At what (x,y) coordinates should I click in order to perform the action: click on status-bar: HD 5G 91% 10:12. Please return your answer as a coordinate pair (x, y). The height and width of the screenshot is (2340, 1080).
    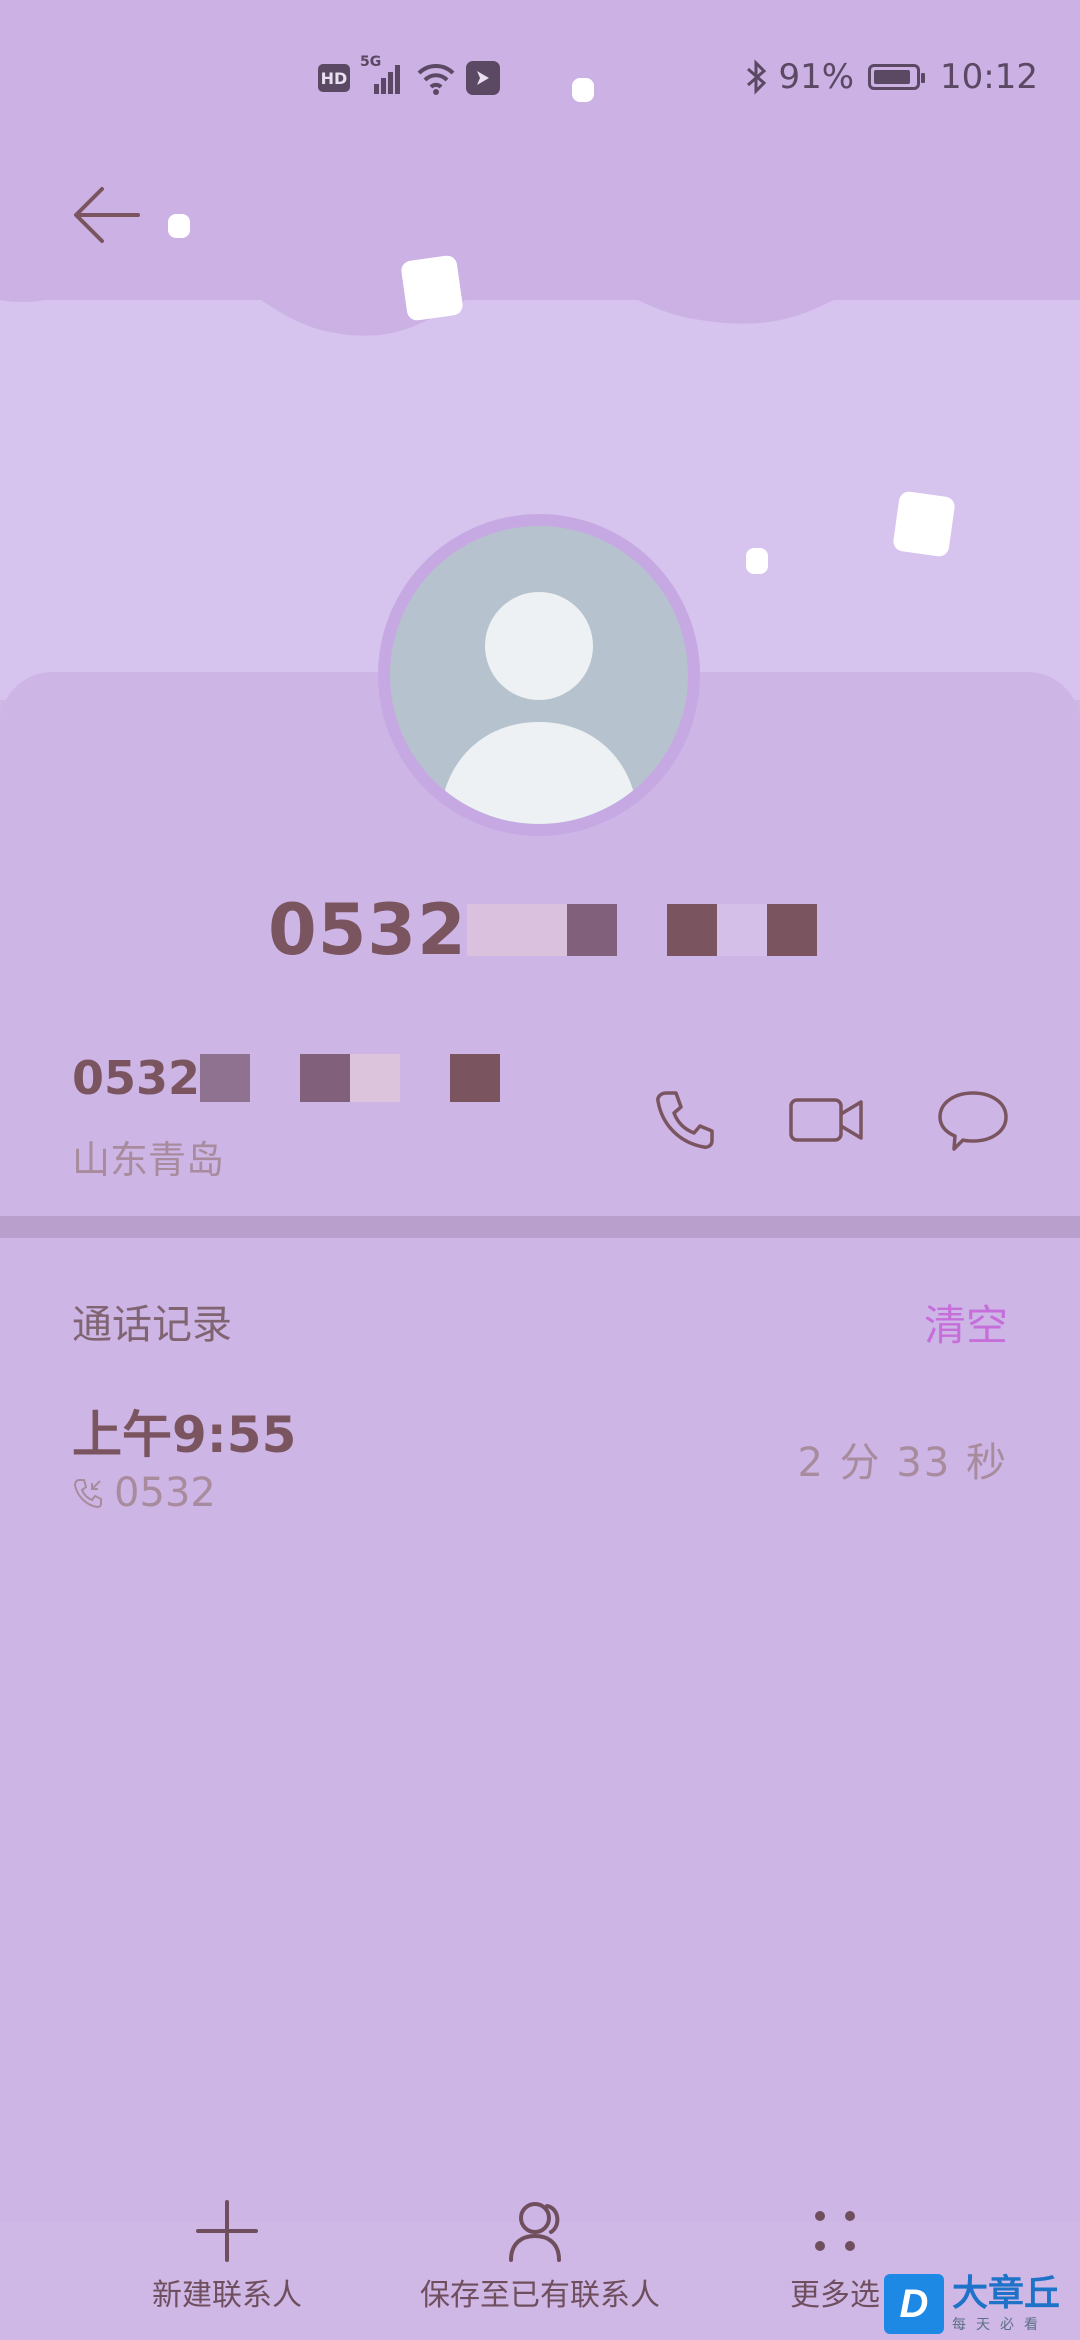
    Looking at the image, I should click on (540, 75).